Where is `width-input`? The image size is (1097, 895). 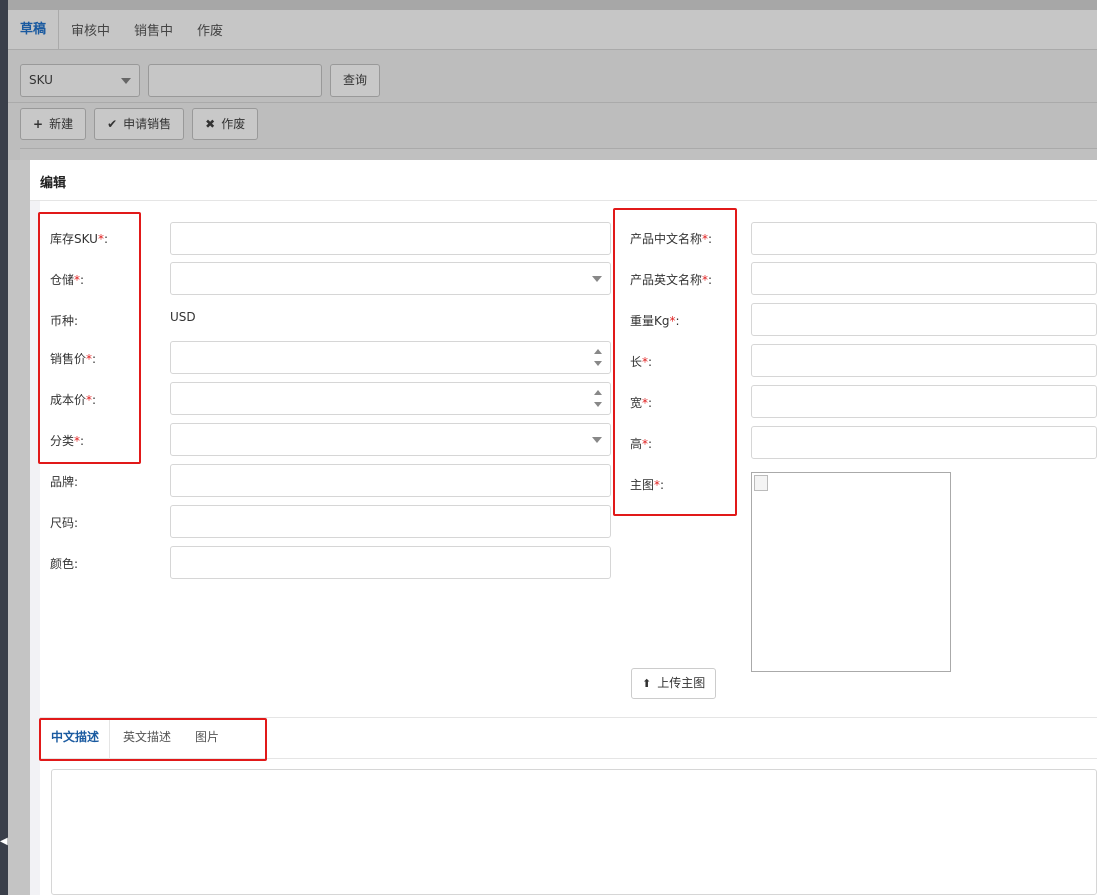 width-input is located at coordinates (924, 401).